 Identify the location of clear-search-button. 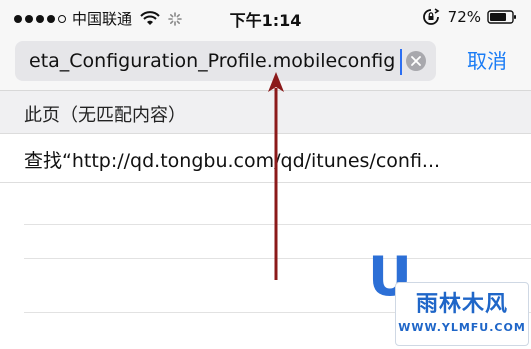
(416, 61).